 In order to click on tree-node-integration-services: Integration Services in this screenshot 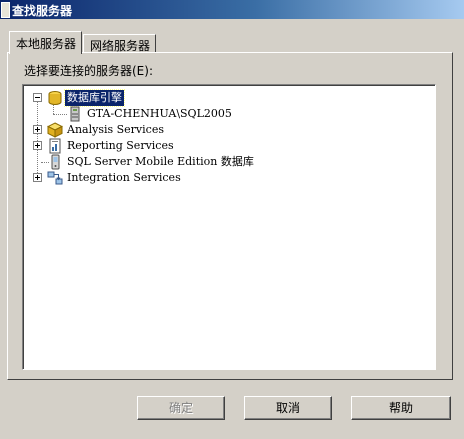, I will do `click(223, 178)`.